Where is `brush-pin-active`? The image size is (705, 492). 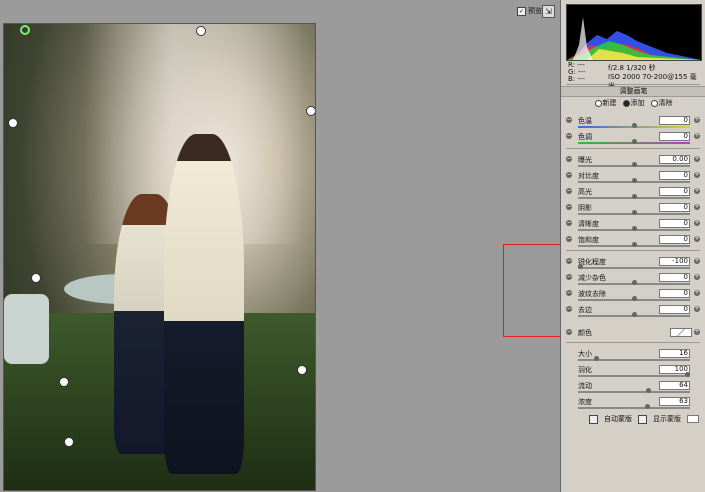
brush-pin-active is located at coordinates (25, 30).